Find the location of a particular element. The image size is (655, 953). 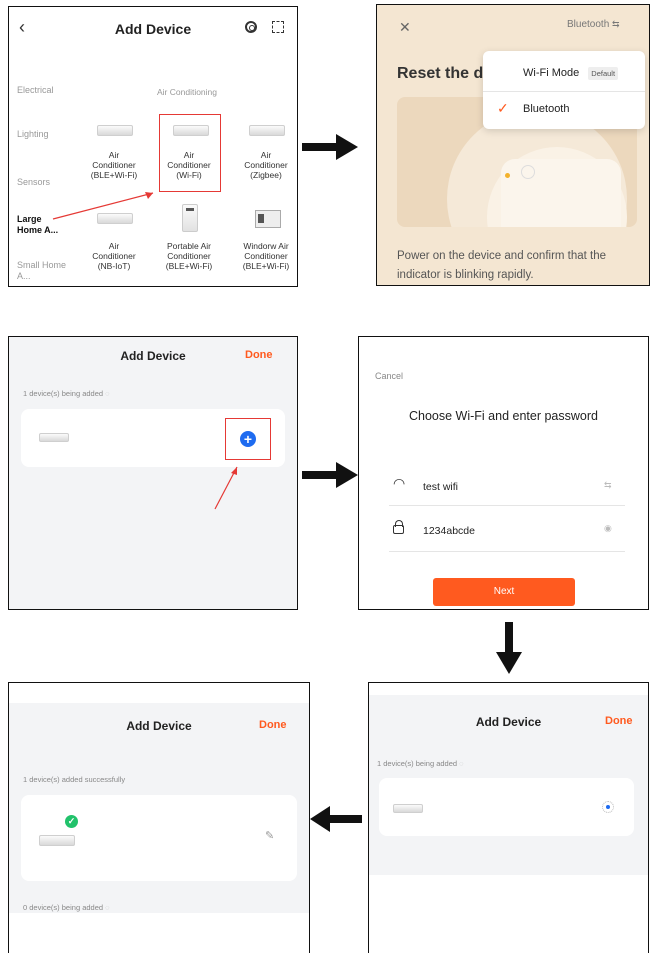

mode-menu: Wi-Fi Mode Default ✓ Bluetooth is located at coordinates (564, 90).